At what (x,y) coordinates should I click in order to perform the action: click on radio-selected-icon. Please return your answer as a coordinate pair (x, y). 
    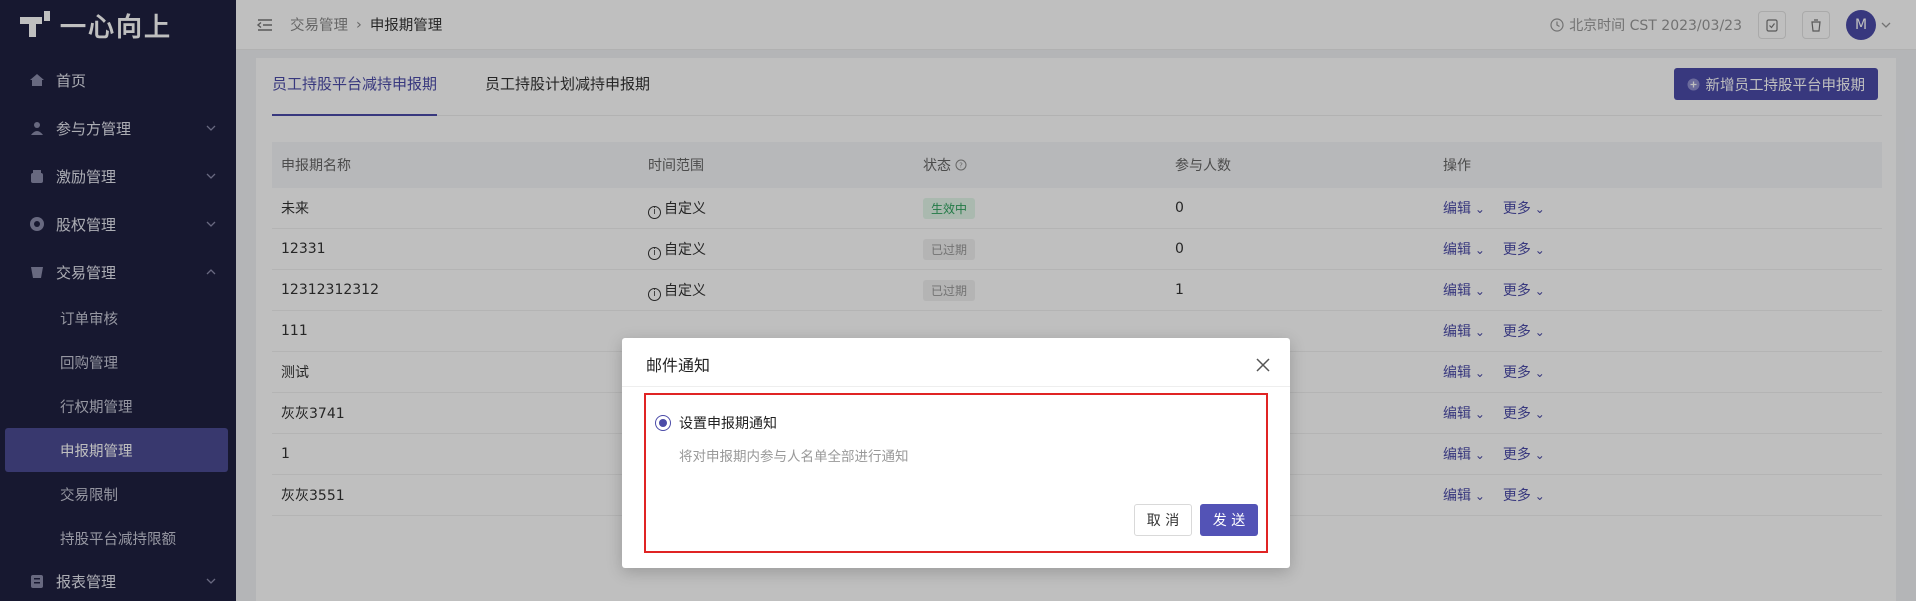
    Looking at the image, I should click on (663, 423).